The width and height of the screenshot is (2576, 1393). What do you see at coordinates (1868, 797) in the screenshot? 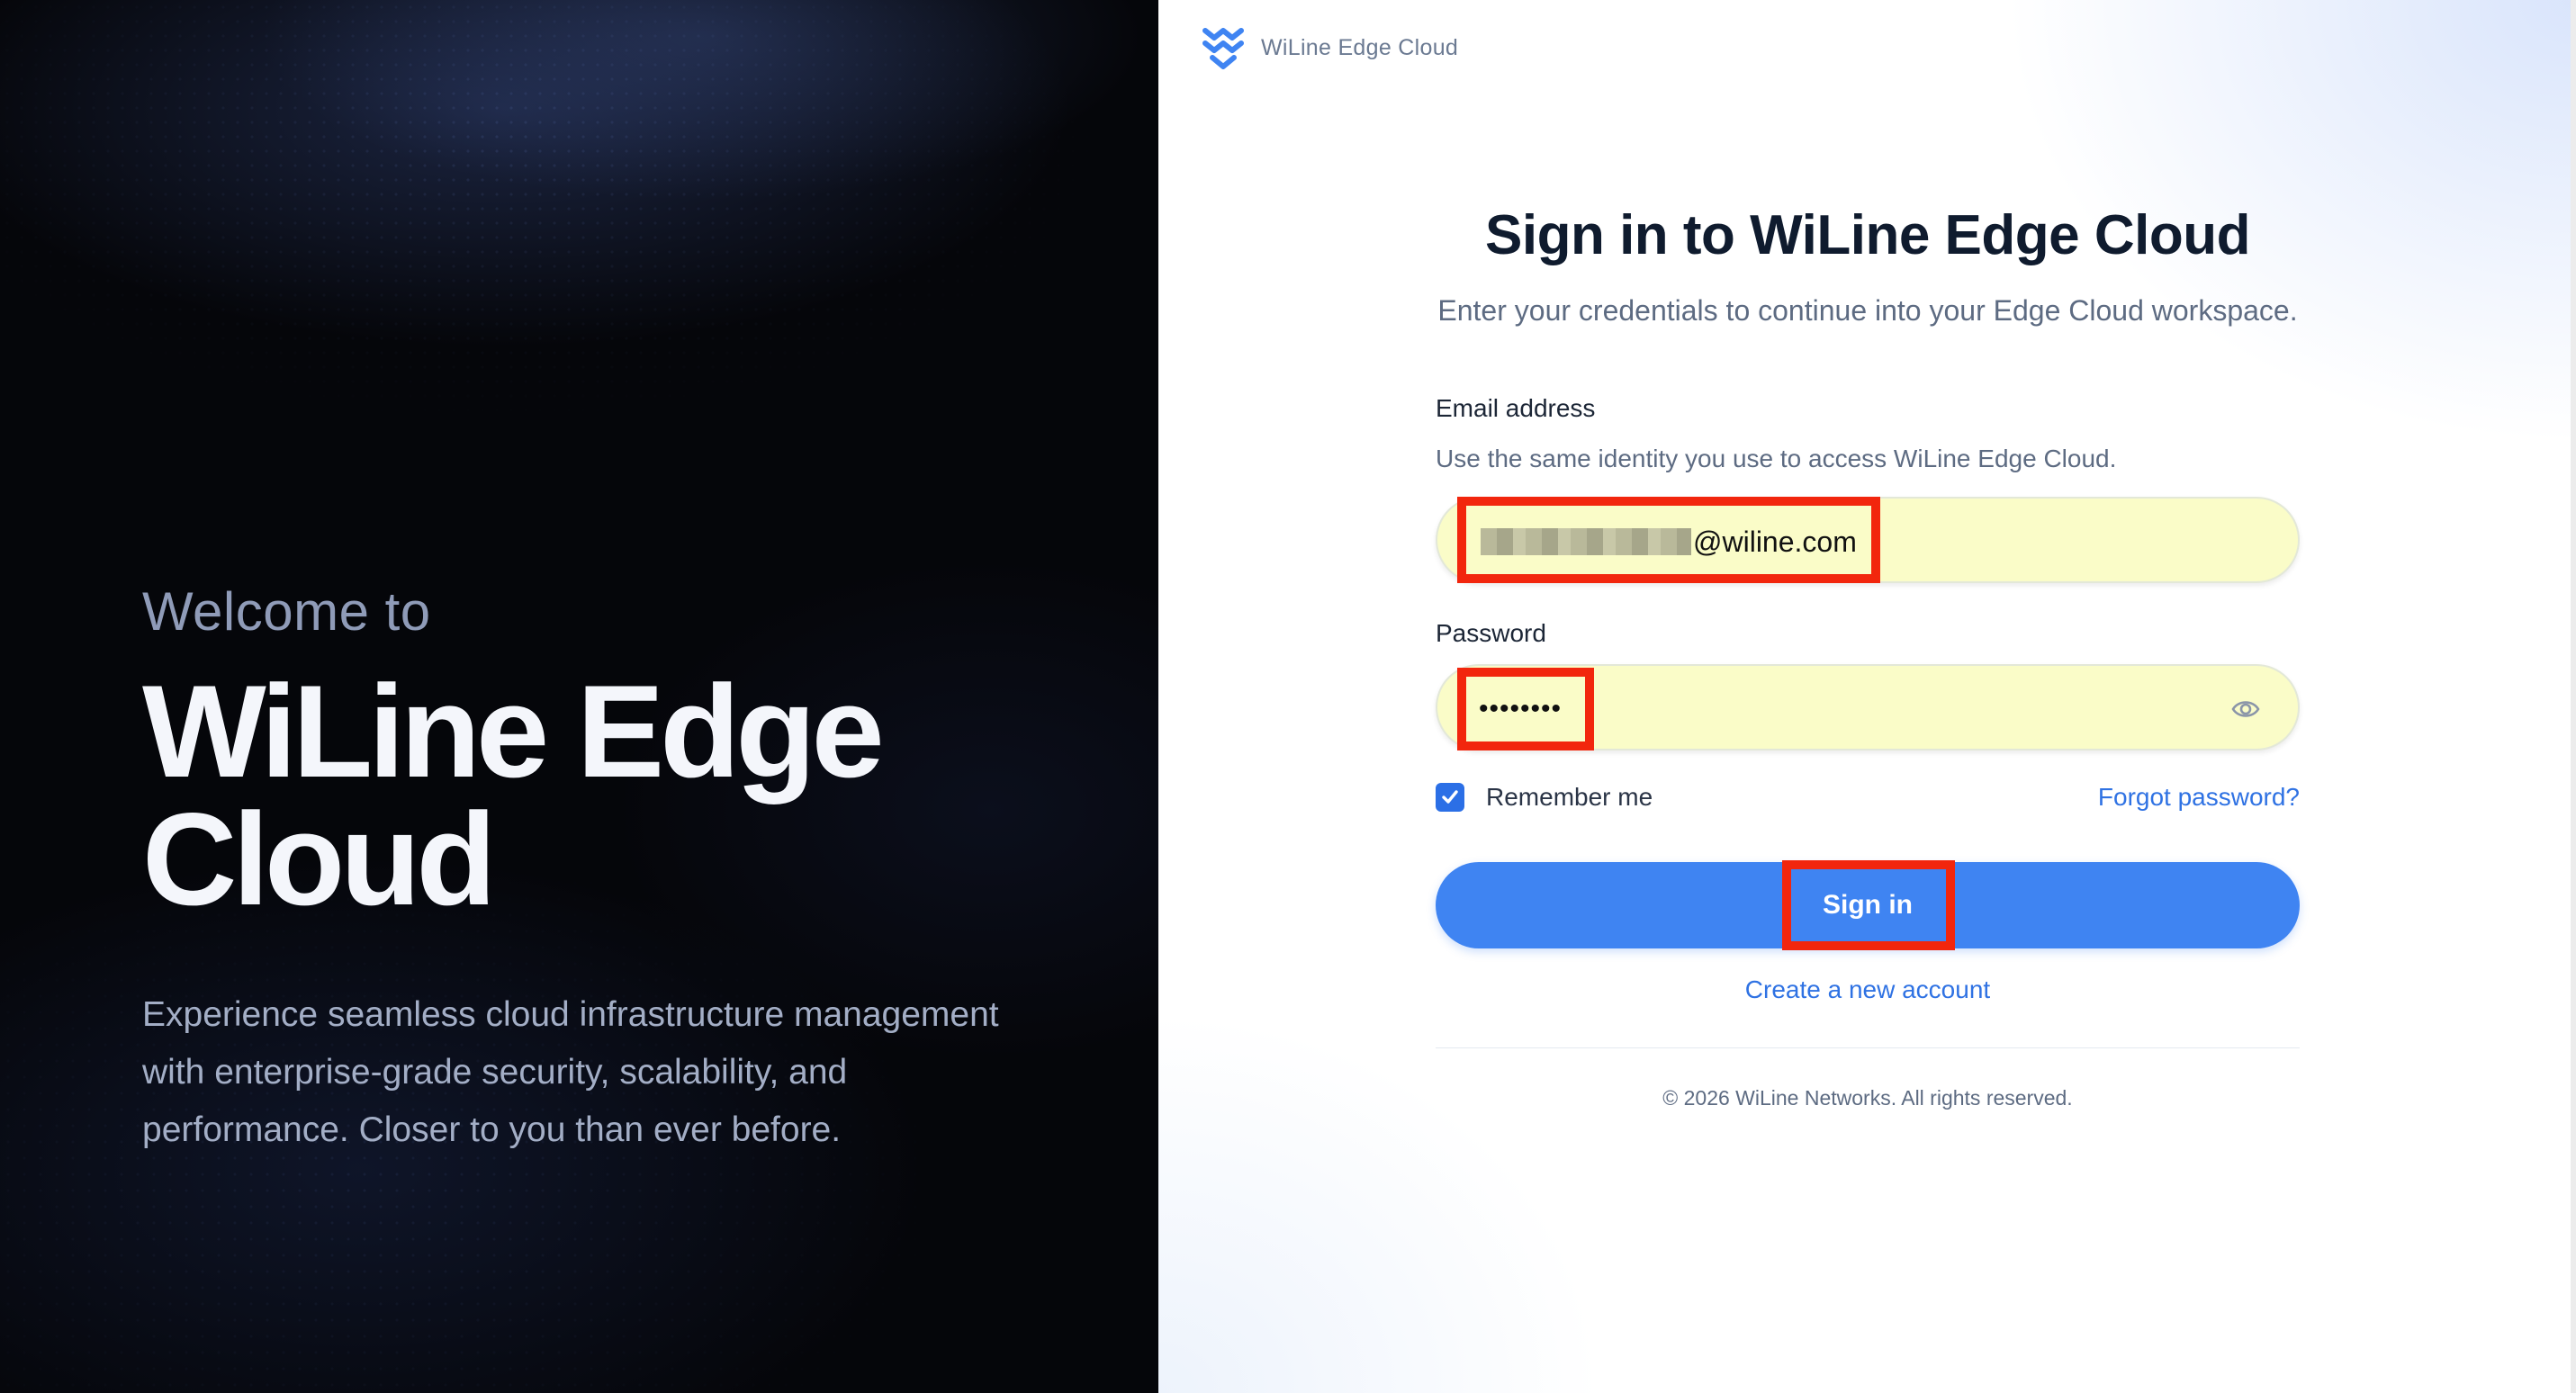
I see `options-row: Remember me Forgot password?` at bounding box center [1868, 797].